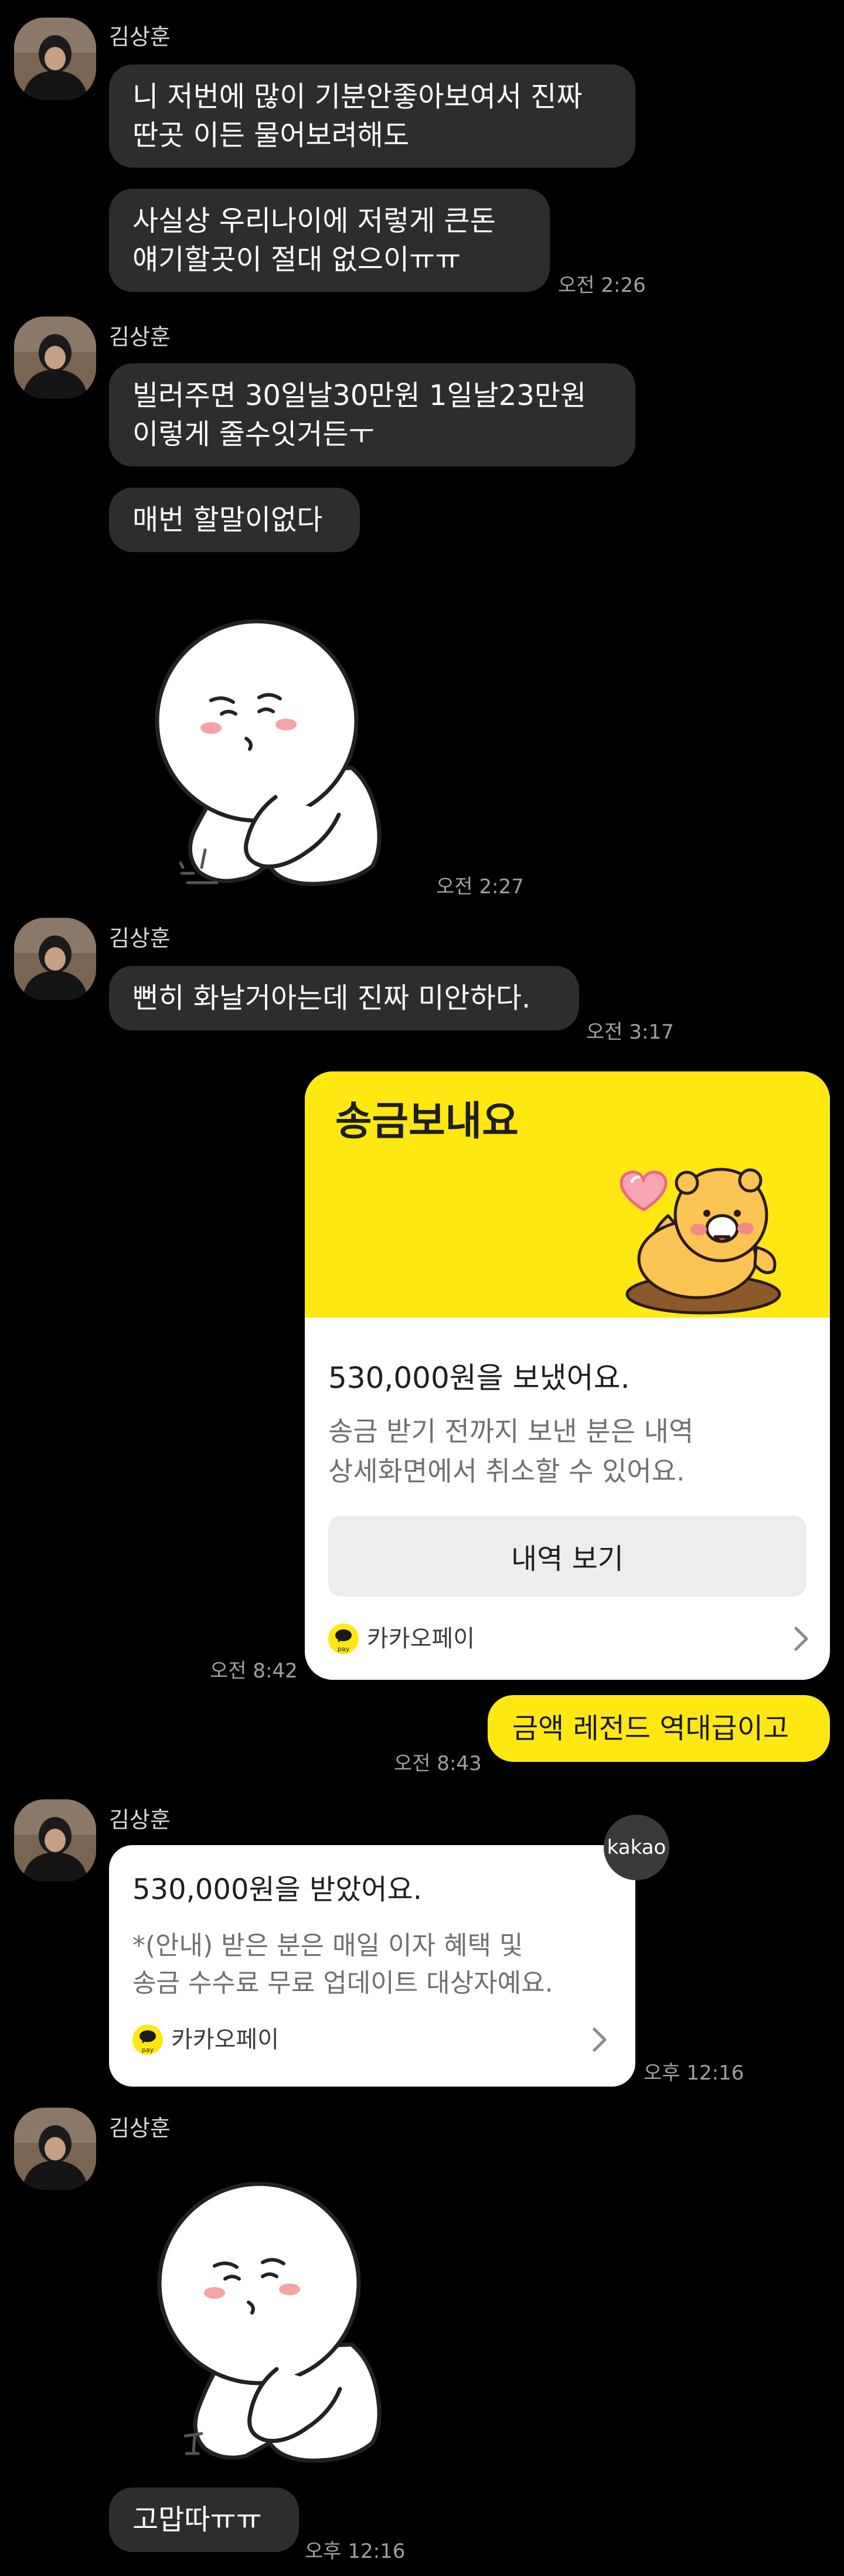 This screenshot has height=2576, width=844. What do you see at coordinates (567, 1556) in the screenshot?
I see `view-history-button: 내역 보기` at bounding box center [567, 1556].